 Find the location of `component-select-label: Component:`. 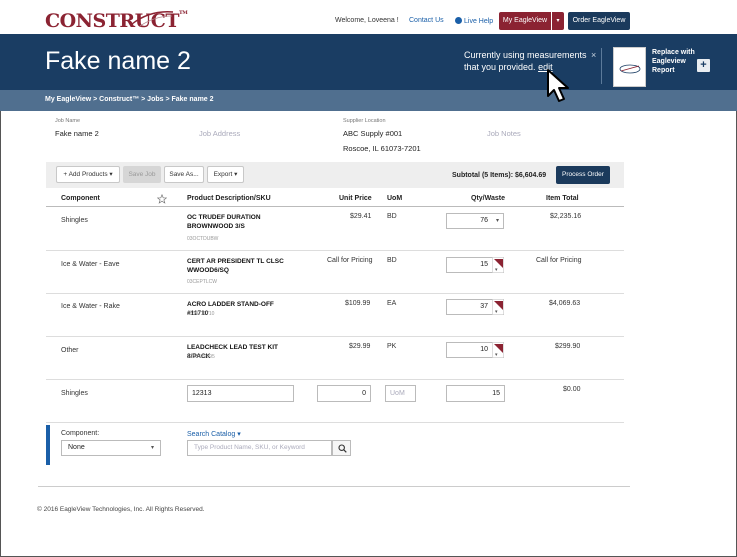

component-select-label: Component: is located at coordinates (80, 433).